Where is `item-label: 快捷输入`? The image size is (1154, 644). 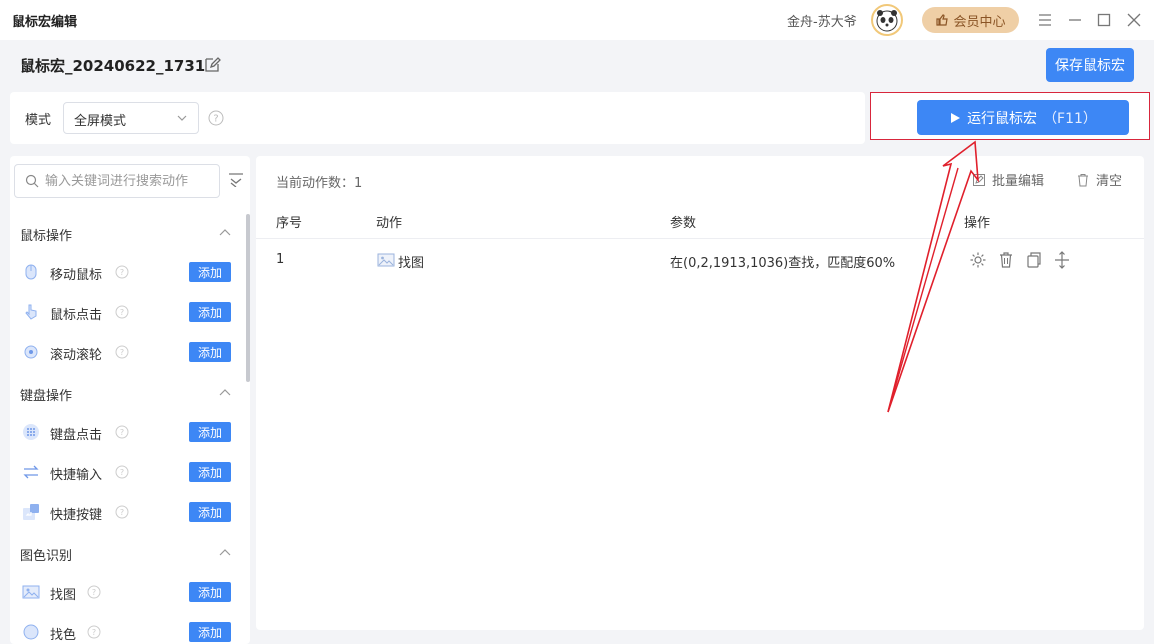
item-label: 快捷输入 is located at coordinates (76, 475).